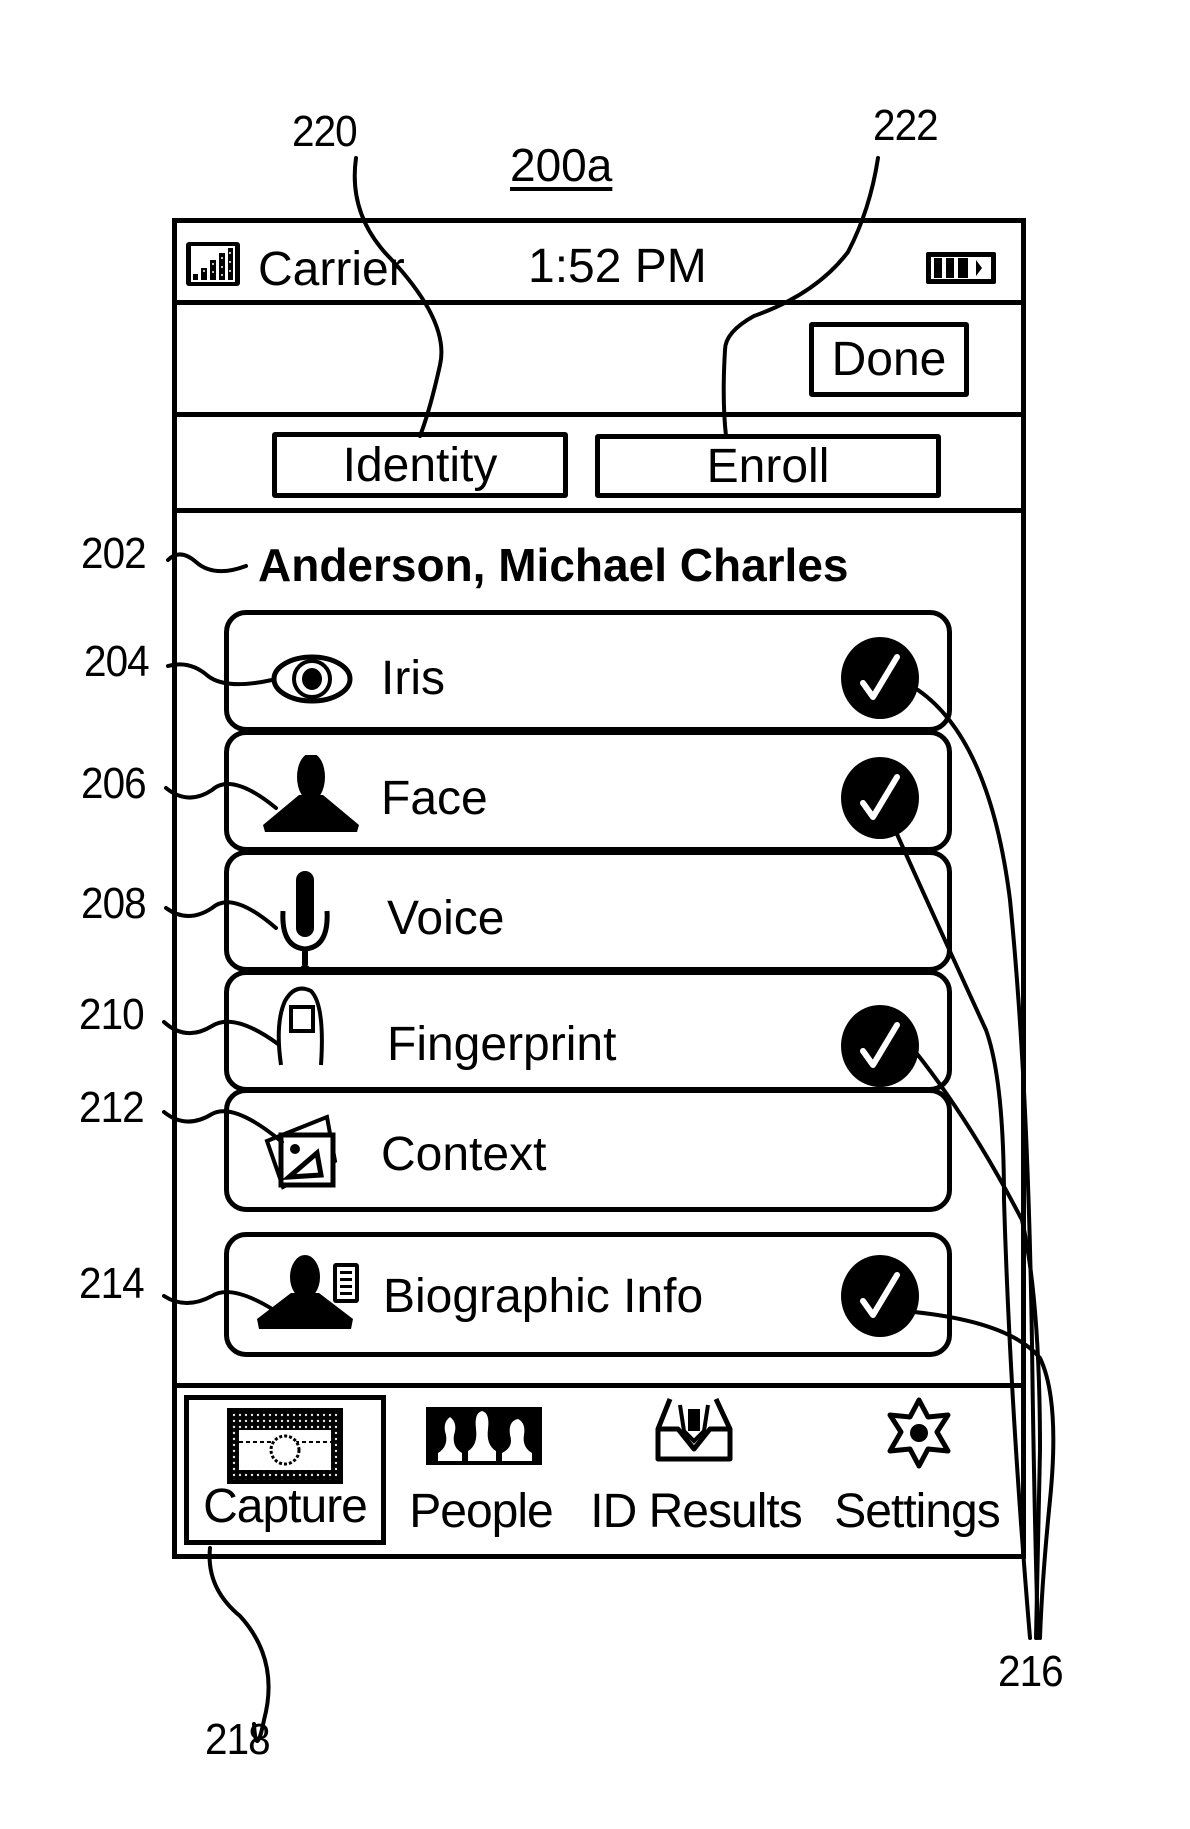 Image resolution: width=1190 pixels, height=1829 pixels. I want to click on figure-title: 200a, so click(561, 165).